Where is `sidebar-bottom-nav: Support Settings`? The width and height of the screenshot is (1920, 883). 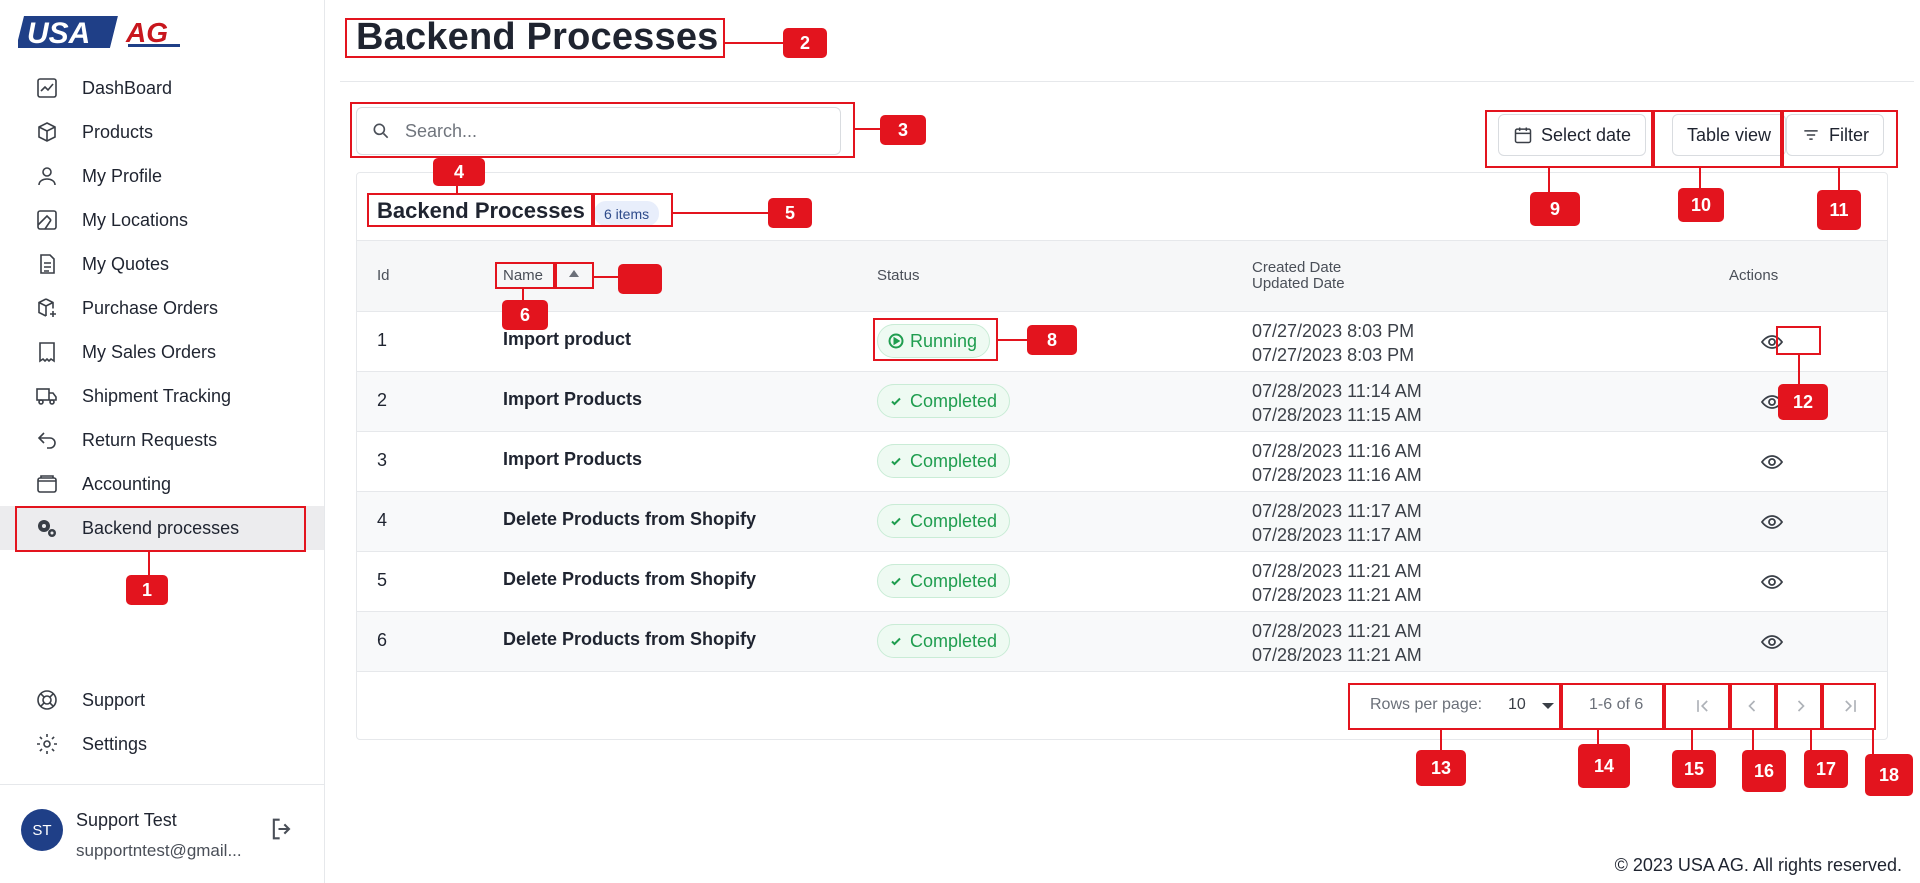
sidebar-bottom-nav: Support Settings is located at coordinates (162, 722).